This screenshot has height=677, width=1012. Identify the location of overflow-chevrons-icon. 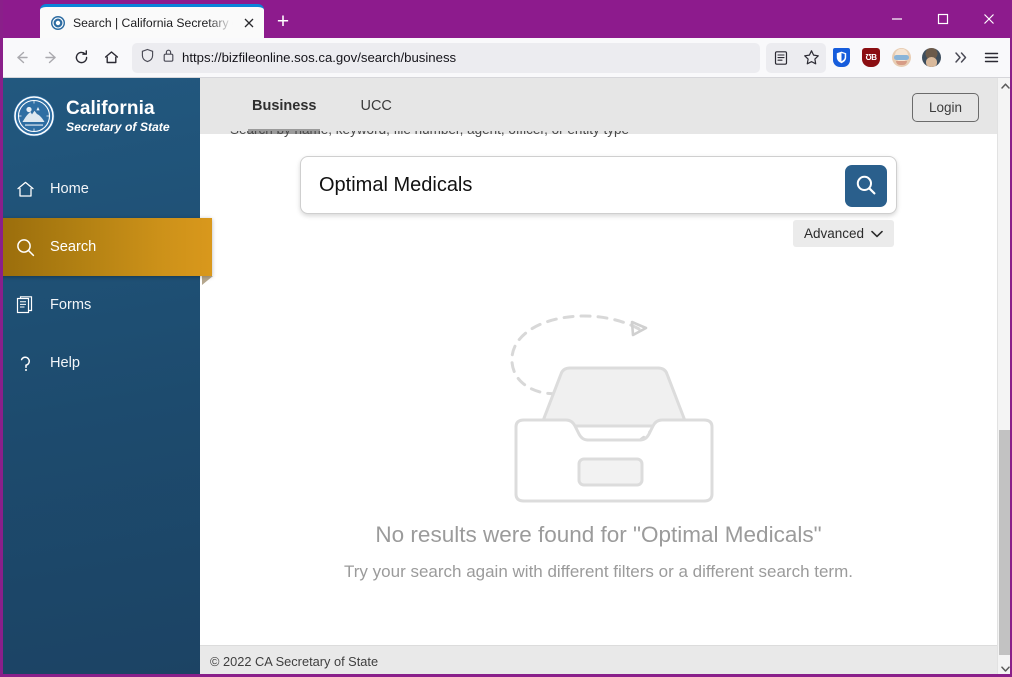
(961, 58).